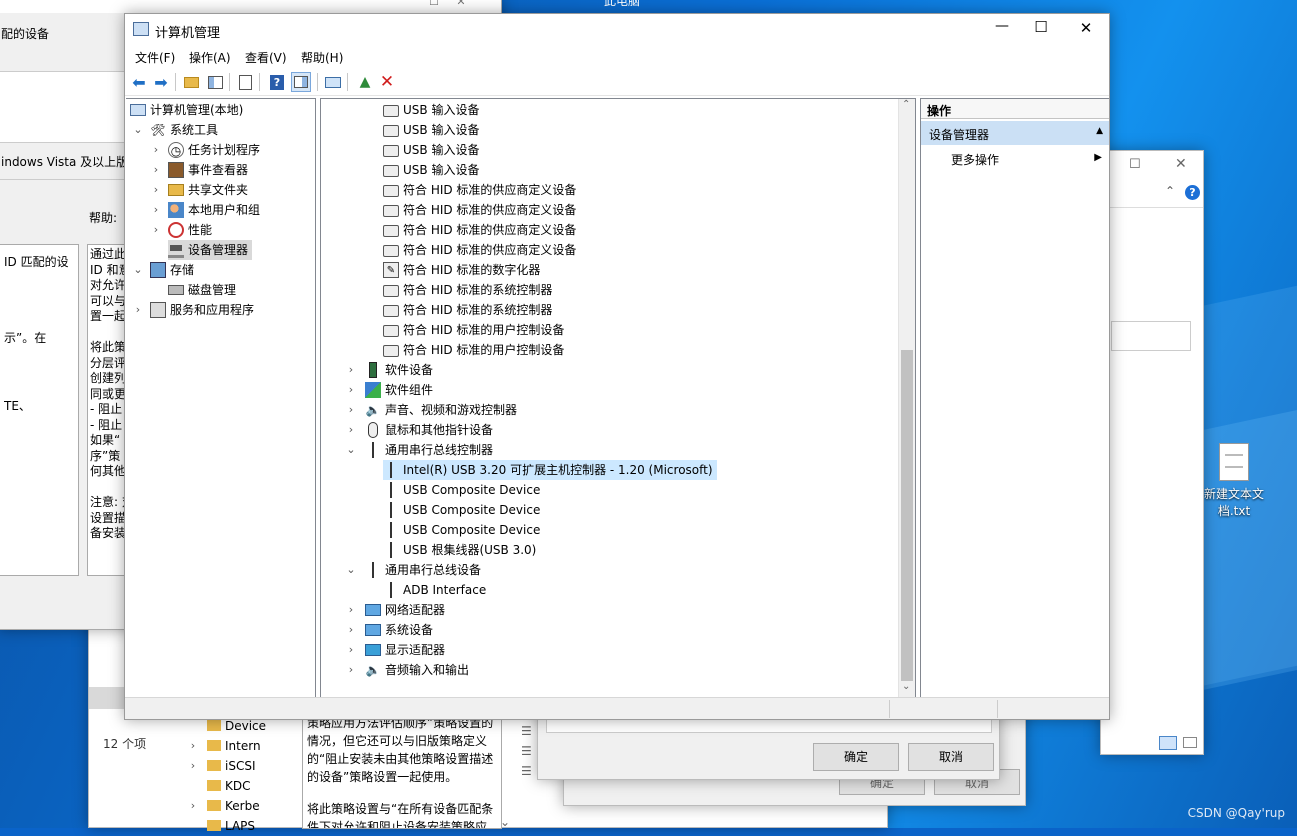  Describe the element at coordinates (387, 82) in the screenshot. I see `uninstall-icon: ✕` at that location.